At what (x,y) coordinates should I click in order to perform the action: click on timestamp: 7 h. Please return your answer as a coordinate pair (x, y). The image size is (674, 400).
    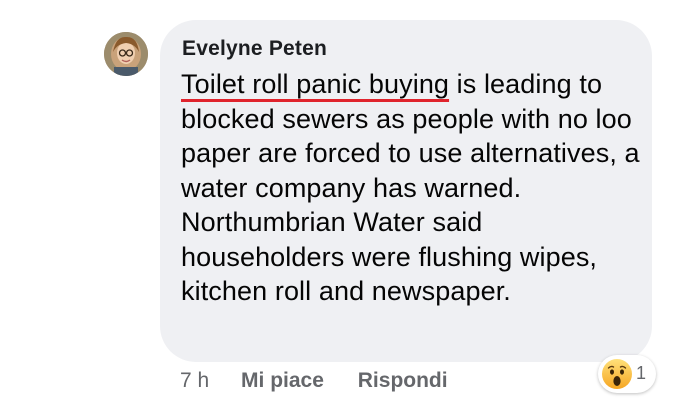
    Looking at the image, I should click on (194, 380).